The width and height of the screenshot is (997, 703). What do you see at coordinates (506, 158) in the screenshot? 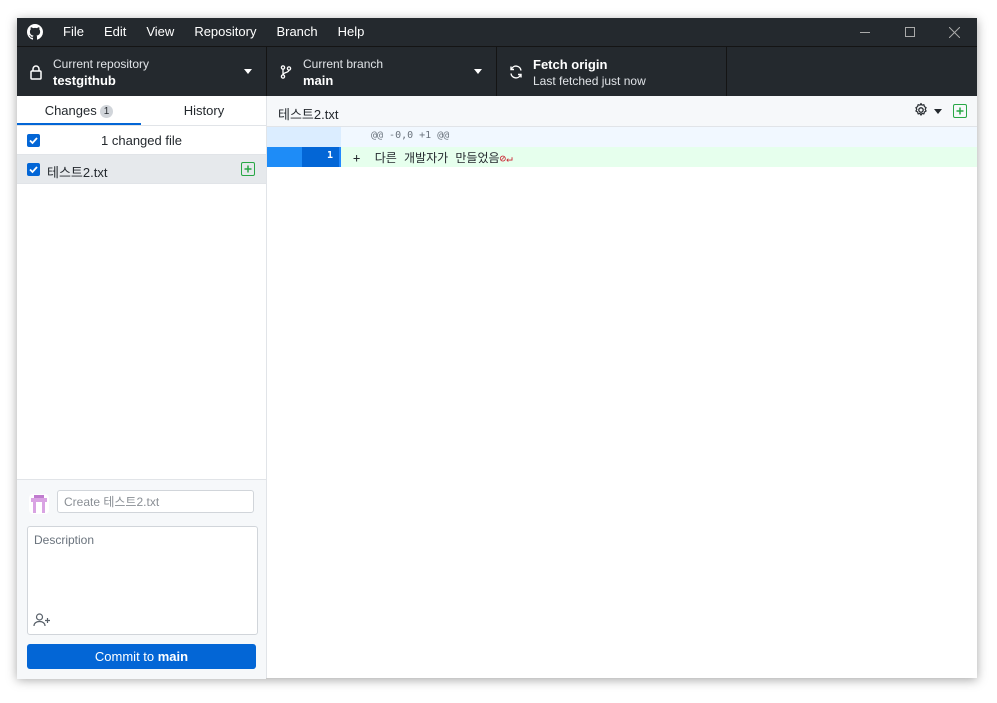
I see `no-newline-icon: ⊘↵` at bounding box center [506, 158].